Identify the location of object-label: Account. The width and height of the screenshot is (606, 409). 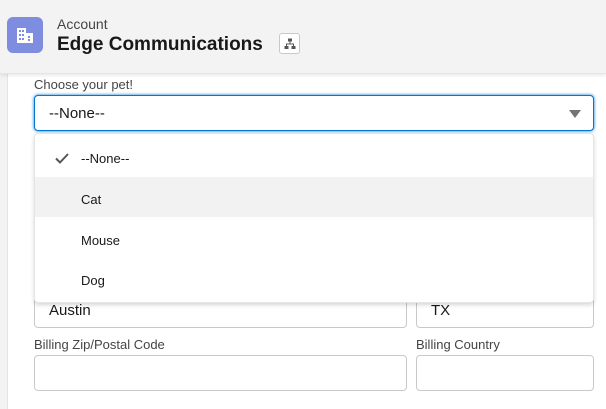
(82, 24).